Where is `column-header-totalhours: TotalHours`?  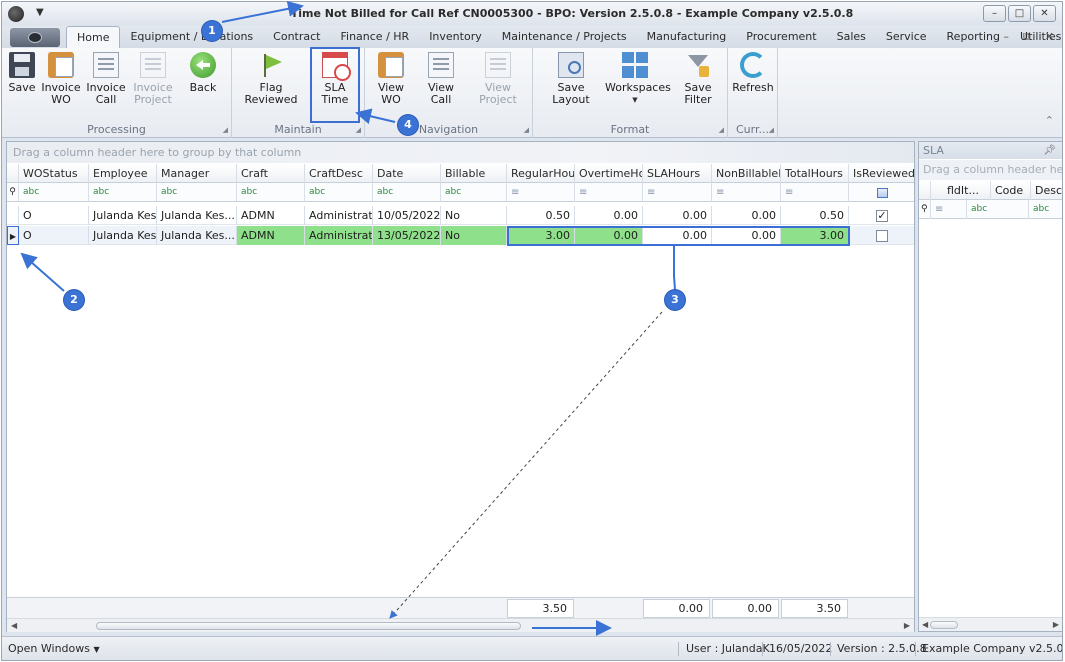
column-header-totalhours: TotalHours is located at coordinates (815, 173).